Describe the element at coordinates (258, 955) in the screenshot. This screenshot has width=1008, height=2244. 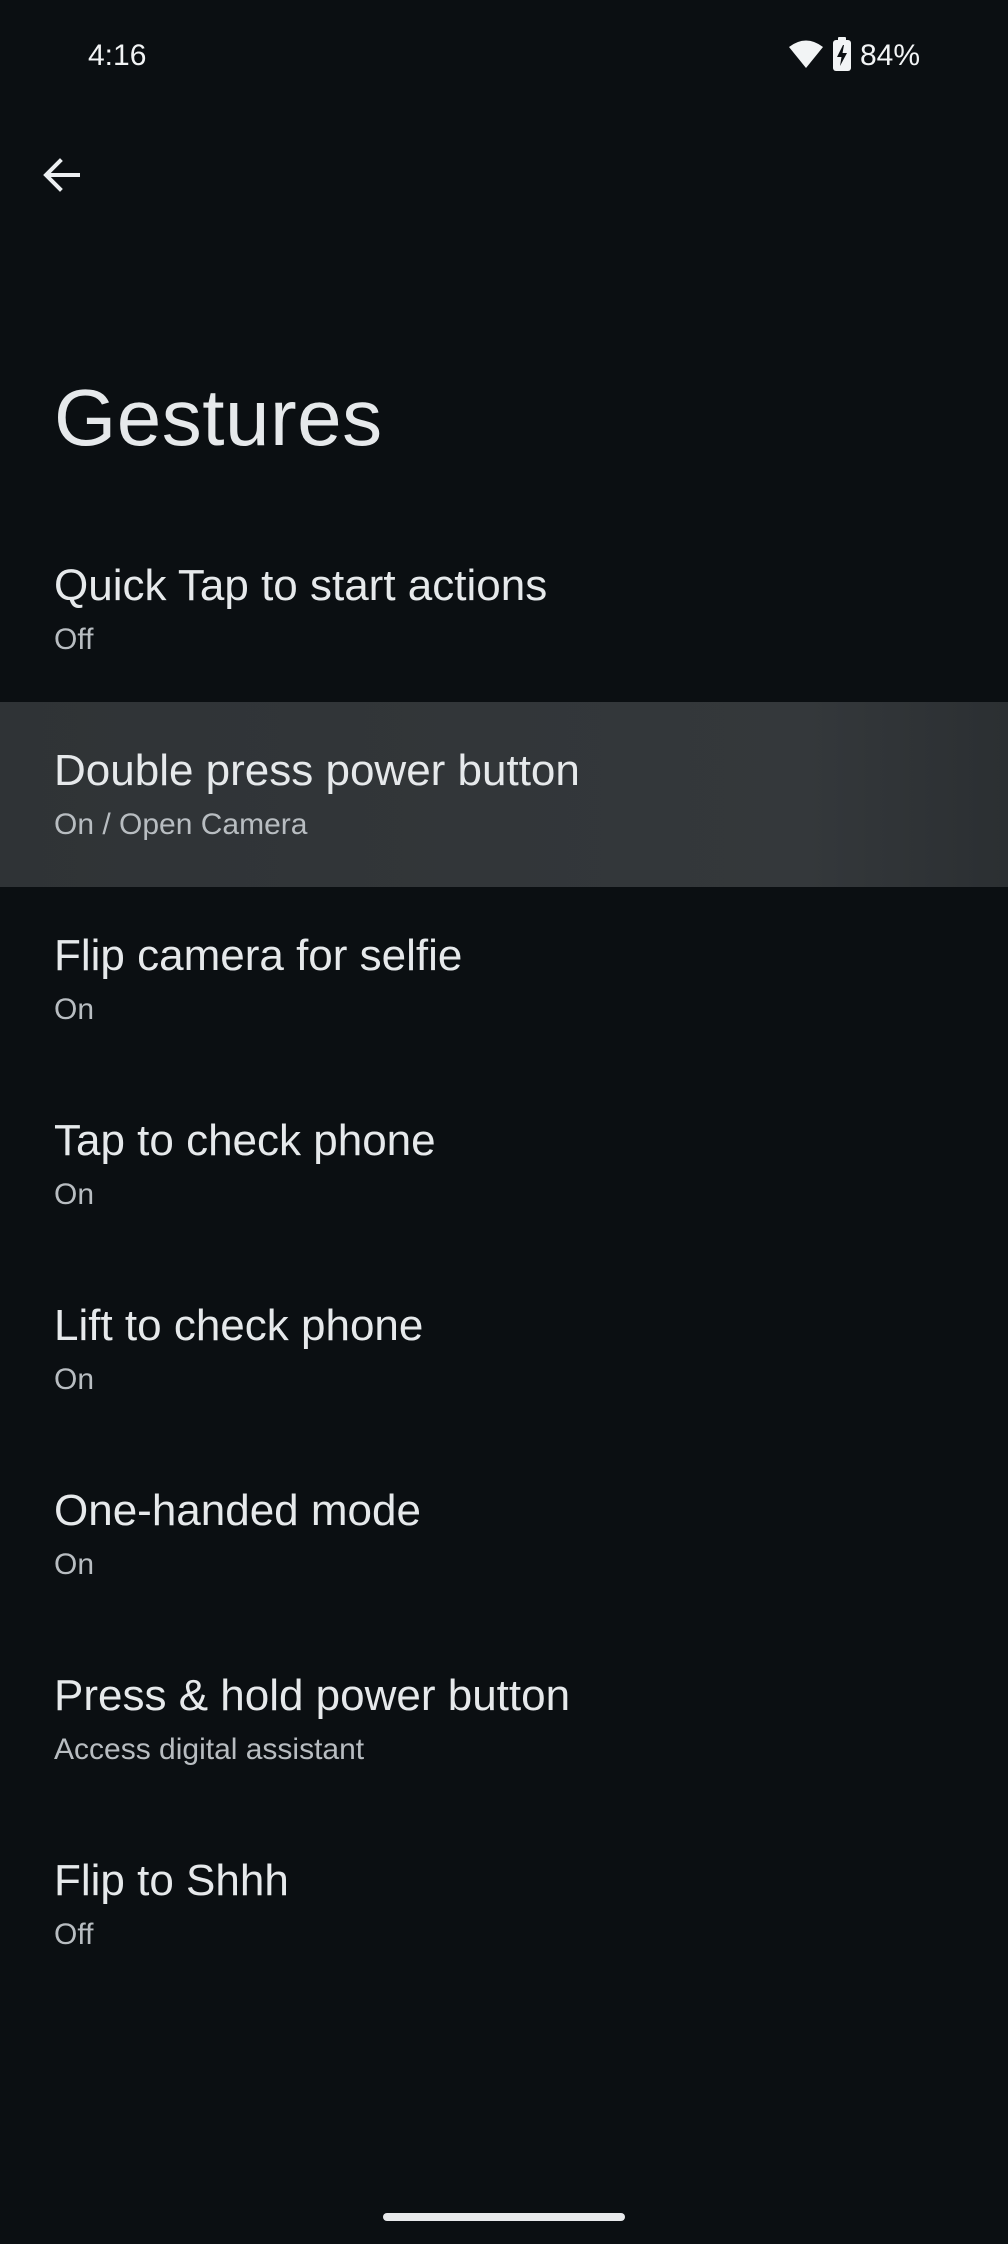
I see `setting-title: Flip camera for selfie` at that location.